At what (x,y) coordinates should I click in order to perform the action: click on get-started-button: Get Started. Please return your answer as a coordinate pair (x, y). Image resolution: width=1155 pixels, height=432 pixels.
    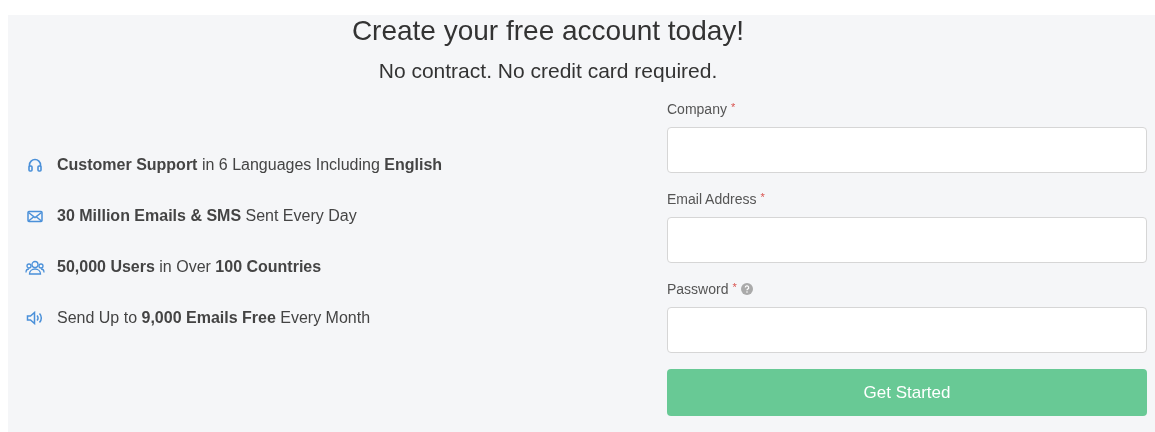
    Looking at the image, I should click on (907, 392).